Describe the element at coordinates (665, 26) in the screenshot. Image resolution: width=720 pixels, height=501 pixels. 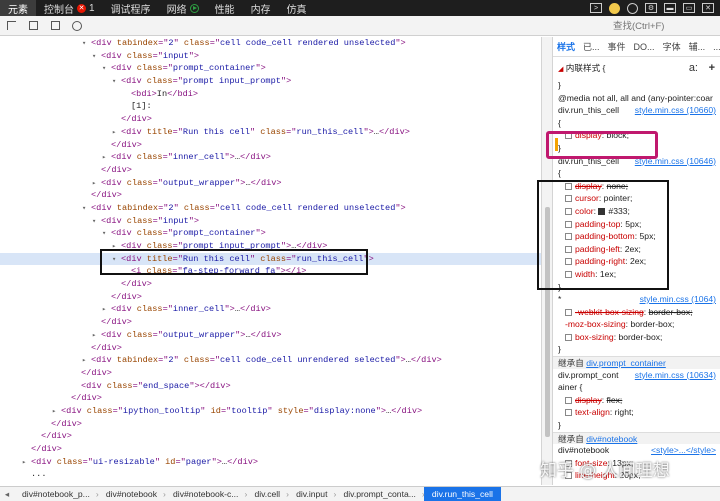
I see `search-input` at that location.